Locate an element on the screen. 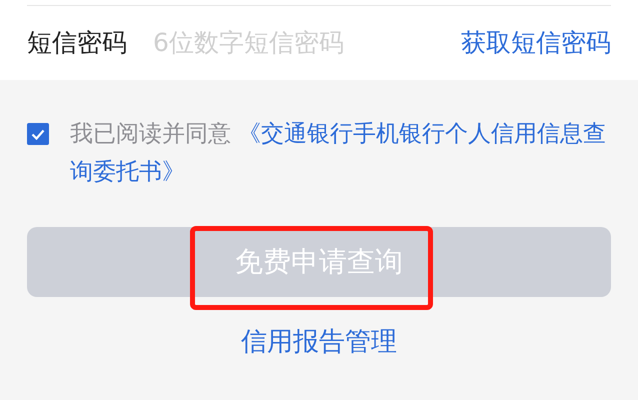 The image size is (638, 400). agreement-text: 我已阅读并同意 is located at coordinates (150, 134).